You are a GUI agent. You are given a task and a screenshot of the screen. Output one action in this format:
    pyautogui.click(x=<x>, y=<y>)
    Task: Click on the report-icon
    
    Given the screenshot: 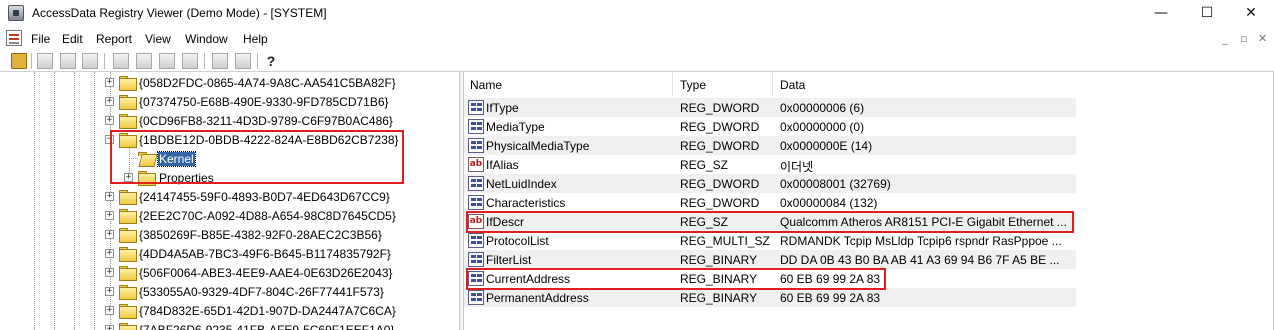 What is the action you would take?
    pyautogui.click(x=121, y=61)
    